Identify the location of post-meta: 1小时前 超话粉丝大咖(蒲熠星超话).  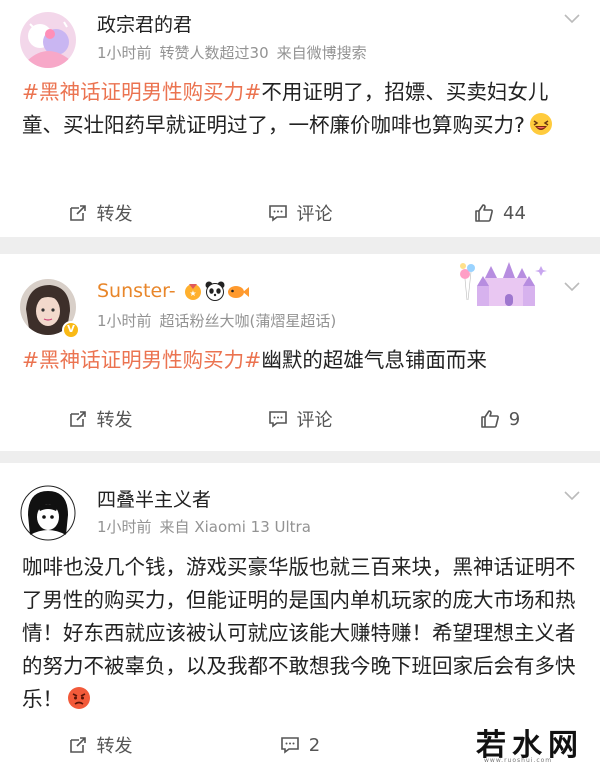
(216, 321).